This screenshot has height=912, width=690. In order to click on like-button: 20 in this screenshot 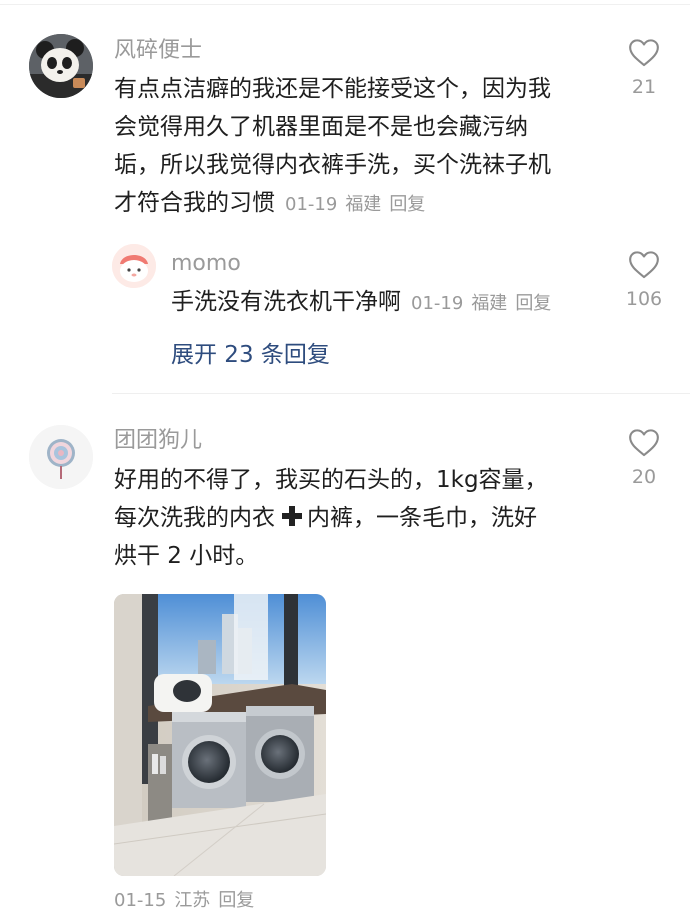, I will do `click(644, 458)`.